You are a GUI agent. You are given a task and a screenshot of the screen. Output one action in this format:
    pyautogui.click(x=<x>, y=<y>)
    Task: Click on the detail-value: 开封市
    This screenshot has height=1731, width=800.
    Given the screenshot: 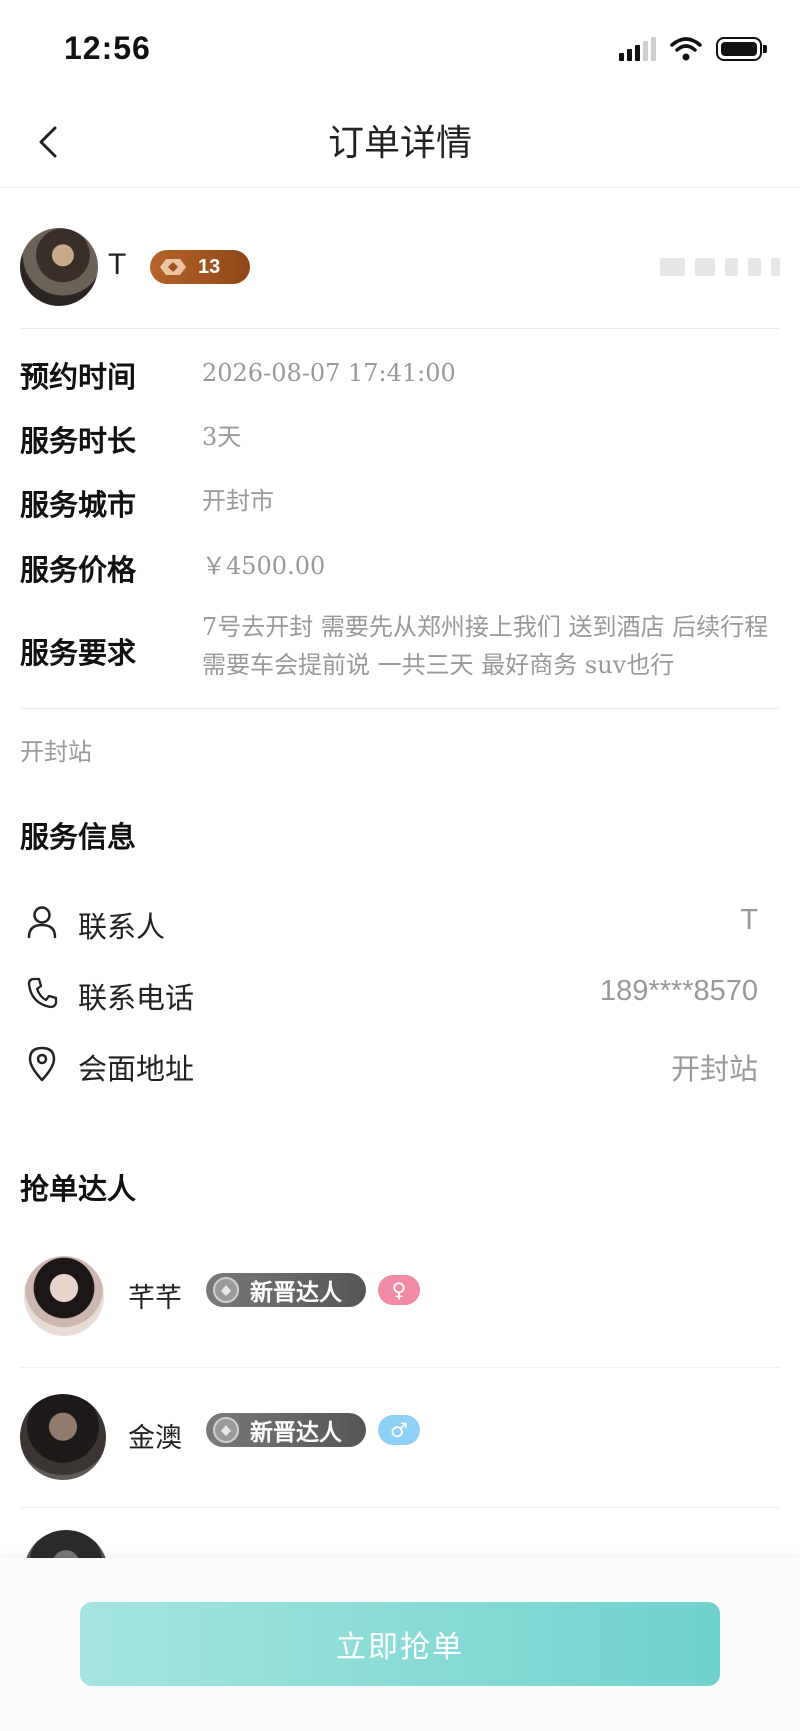 What is the action you would take?
    pyautogui.click(x=238, y=501)
    